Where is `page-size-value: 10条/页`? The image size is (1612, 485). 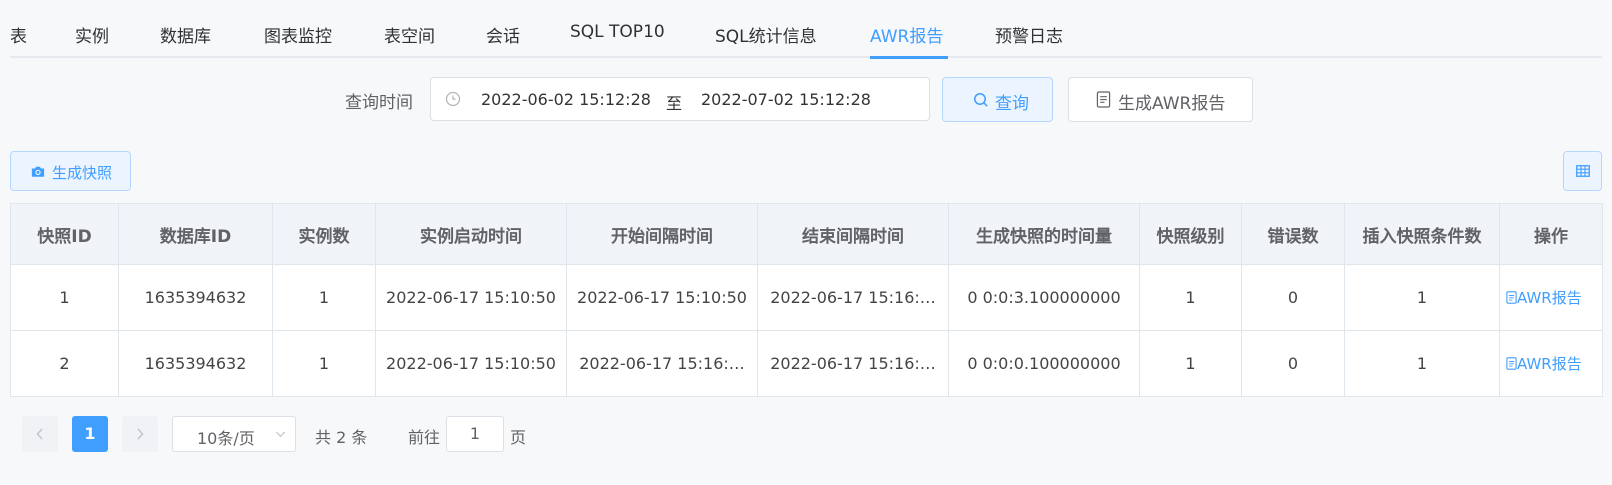
page-size-value: 10条/页 is located at coordinates (226, 438).